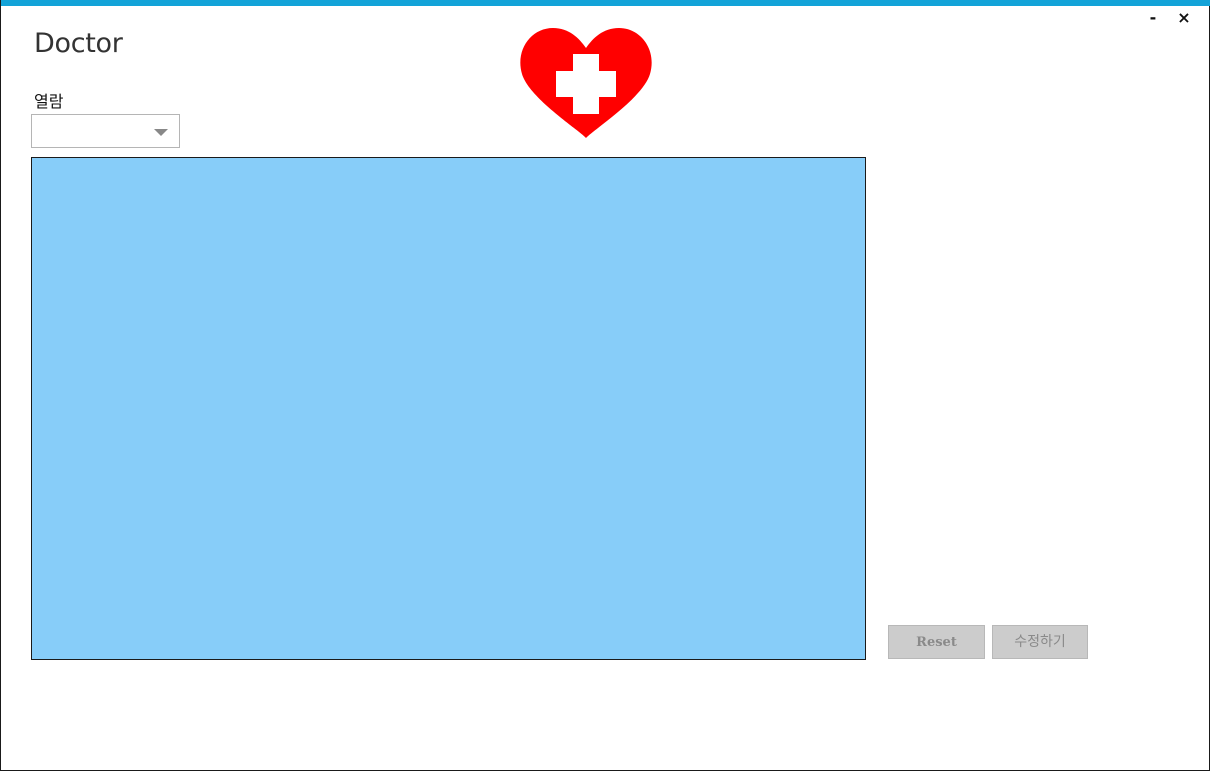 The width and height of the screenshot is (1210, 772). I want to click on window-title: Doctor, so click(78, 43).